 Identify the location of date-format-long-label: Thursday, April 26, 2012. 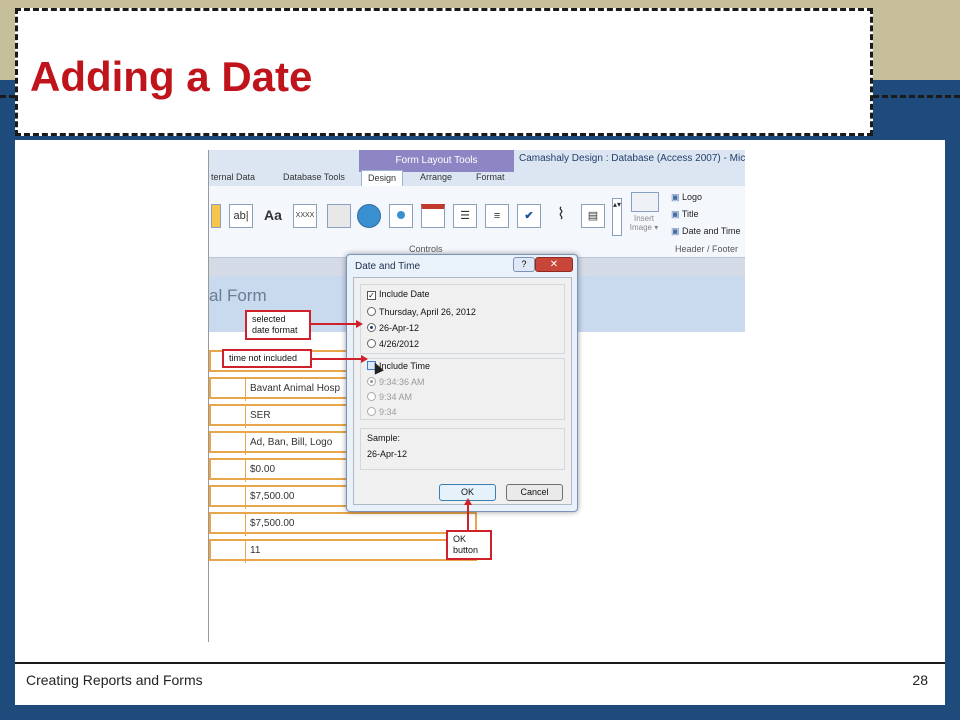
(427, 312).